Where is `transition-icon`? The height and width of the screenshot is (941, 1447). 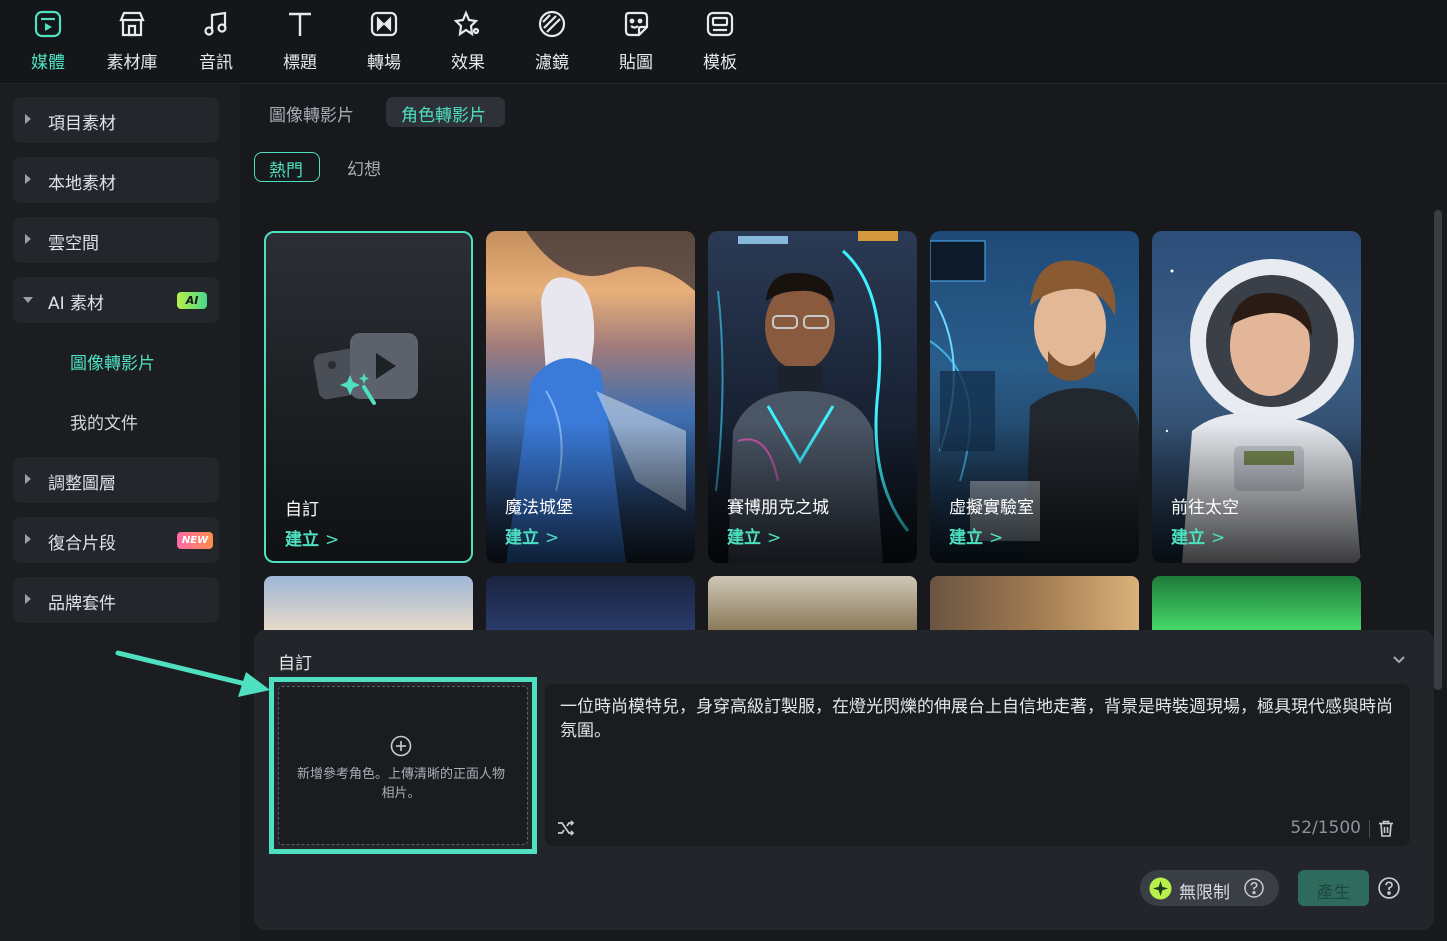 transition-icon is located at coordinates (384, 24).